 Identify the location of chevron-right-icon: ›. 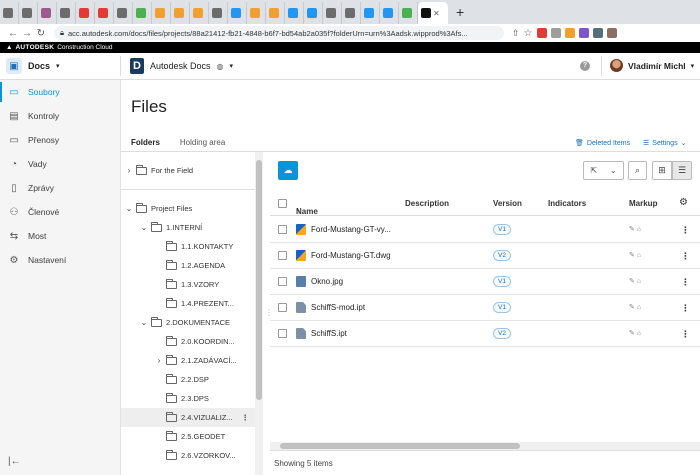
(159, 360).